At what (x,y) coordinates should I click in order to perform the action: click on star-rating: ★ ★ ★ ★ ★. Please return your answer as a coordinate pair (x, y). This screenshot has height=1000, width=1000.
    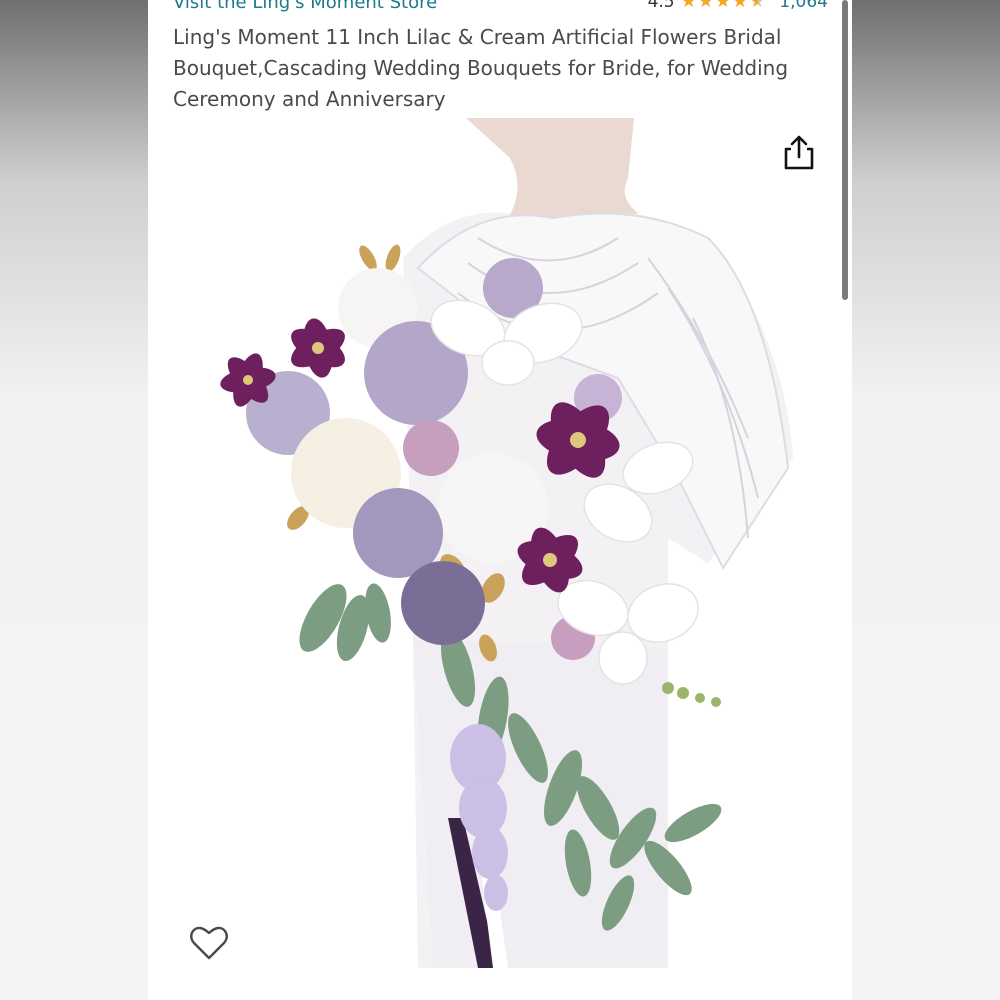
    Looking at the image, I should click on (723, 5).